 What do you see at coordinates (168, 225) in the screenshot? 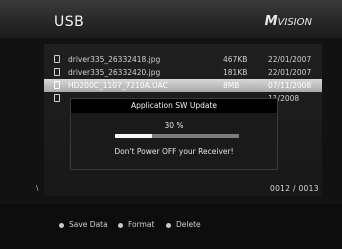
I see `delete-icon` at bounding box center [168, 225].